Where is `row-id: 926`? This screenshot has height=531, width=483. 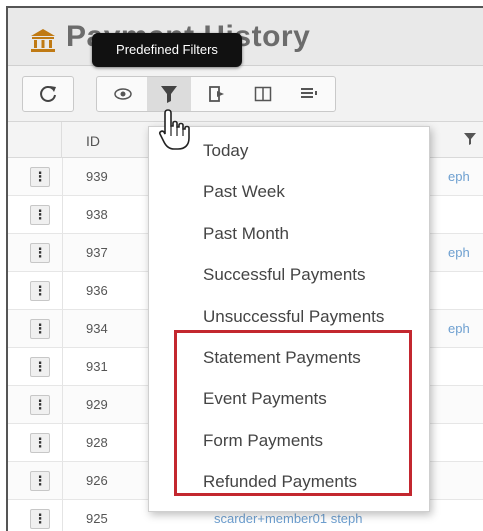
row-id: 926 is located at coordinates (97, 480).